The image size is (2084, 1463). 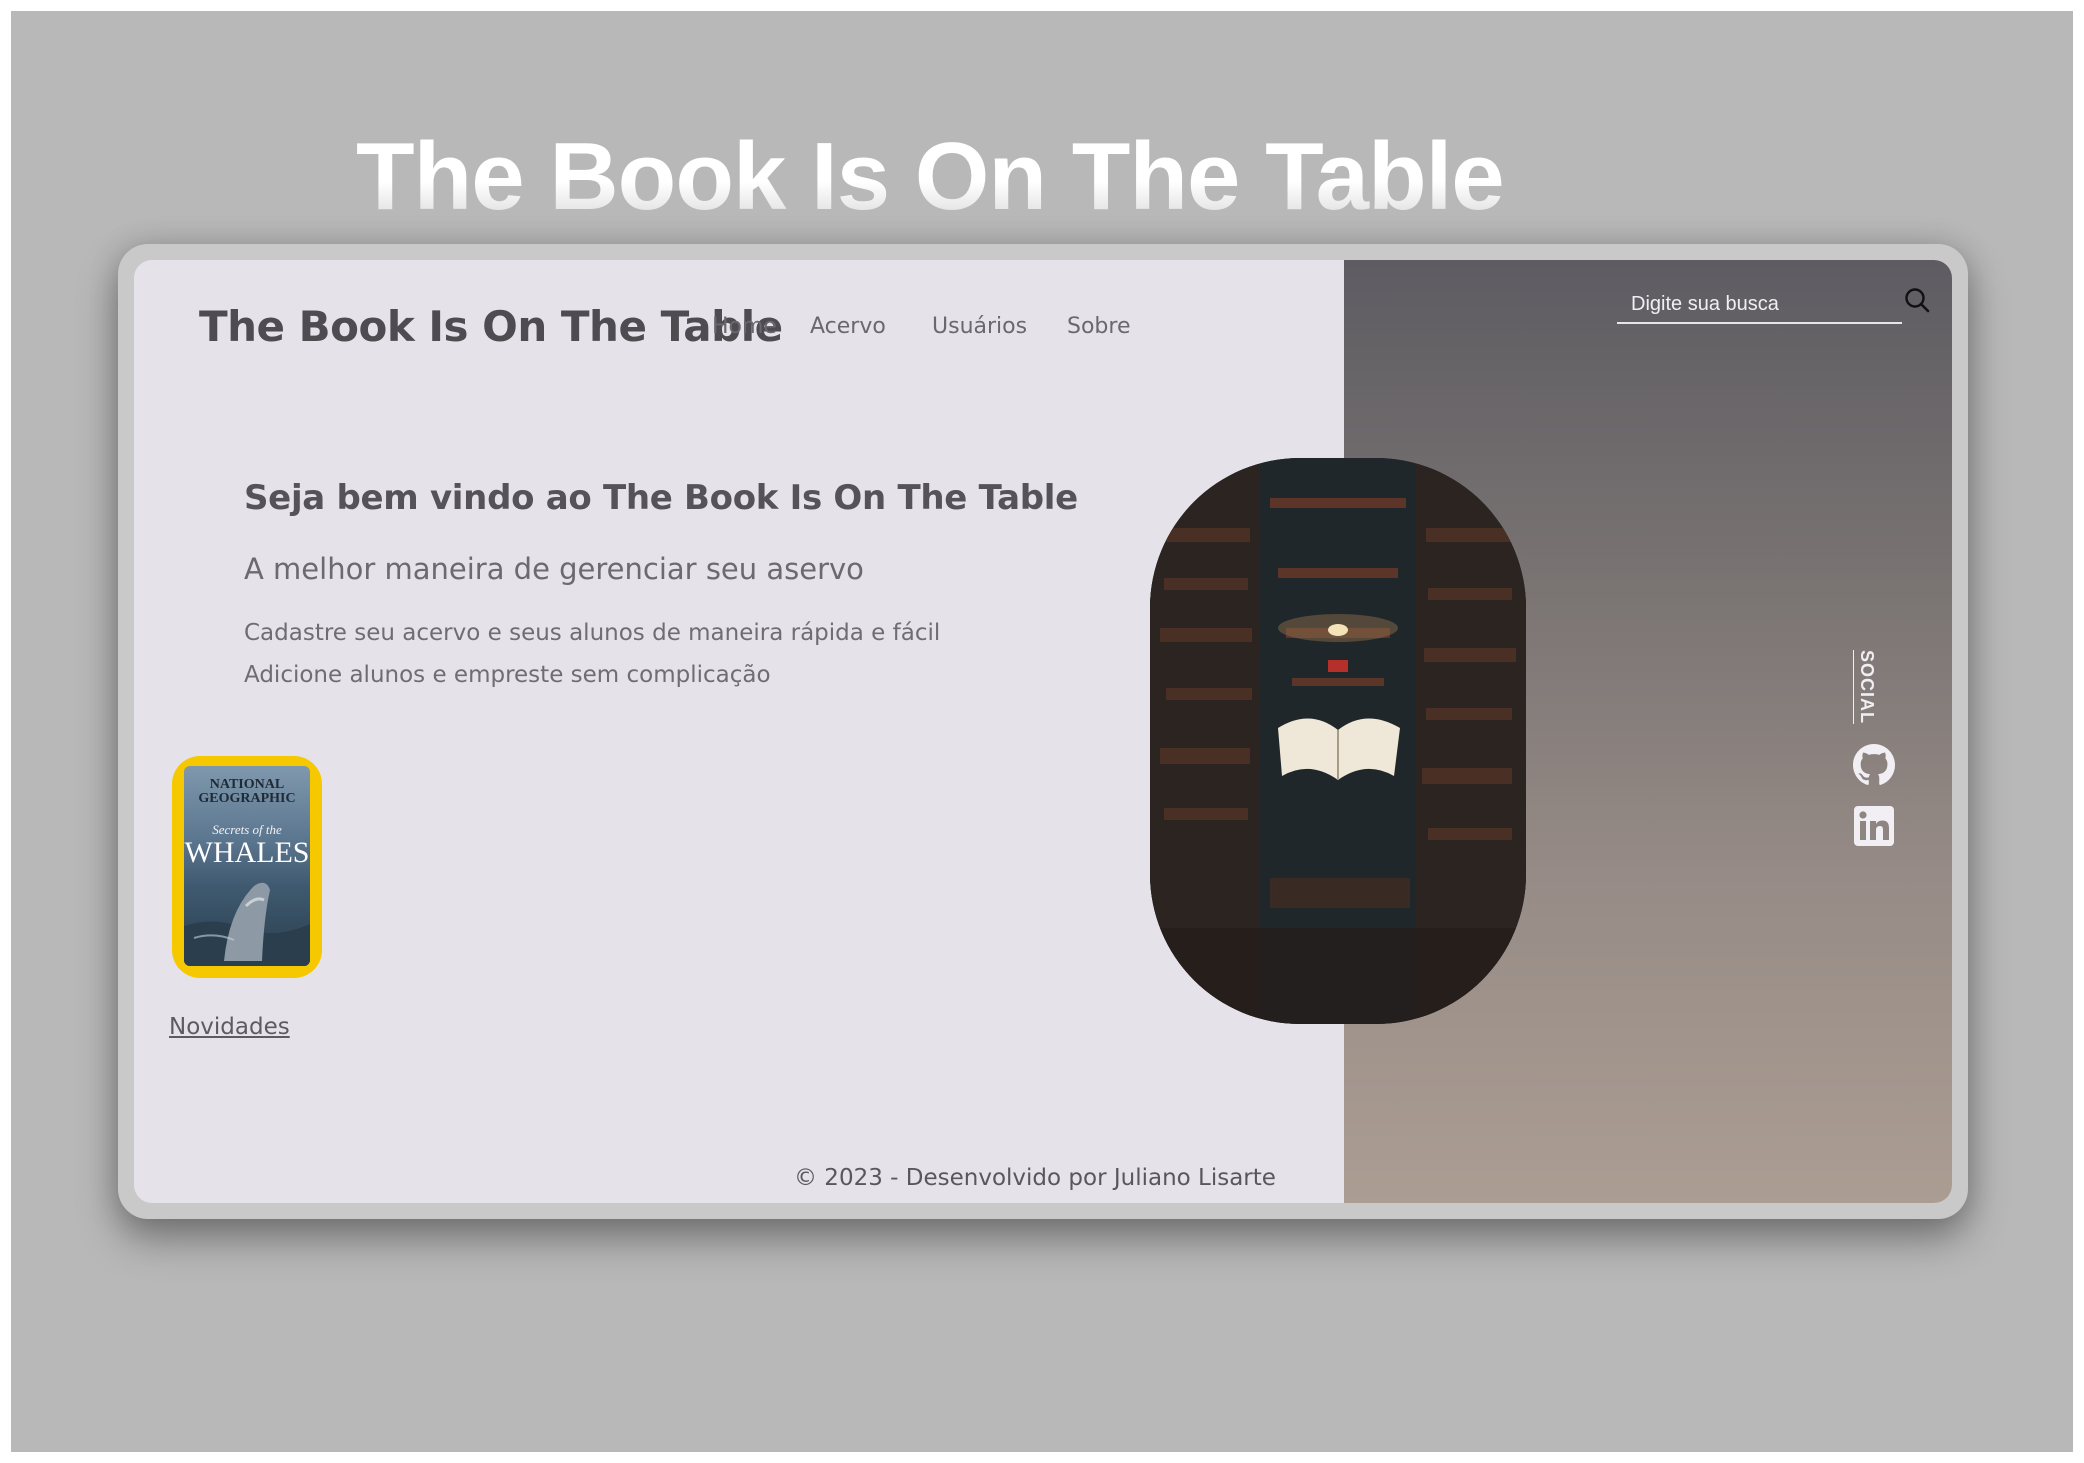 I want to click on magazine-title: NATIONAL GEOGRAPHIC, so click(x=247, y=791).